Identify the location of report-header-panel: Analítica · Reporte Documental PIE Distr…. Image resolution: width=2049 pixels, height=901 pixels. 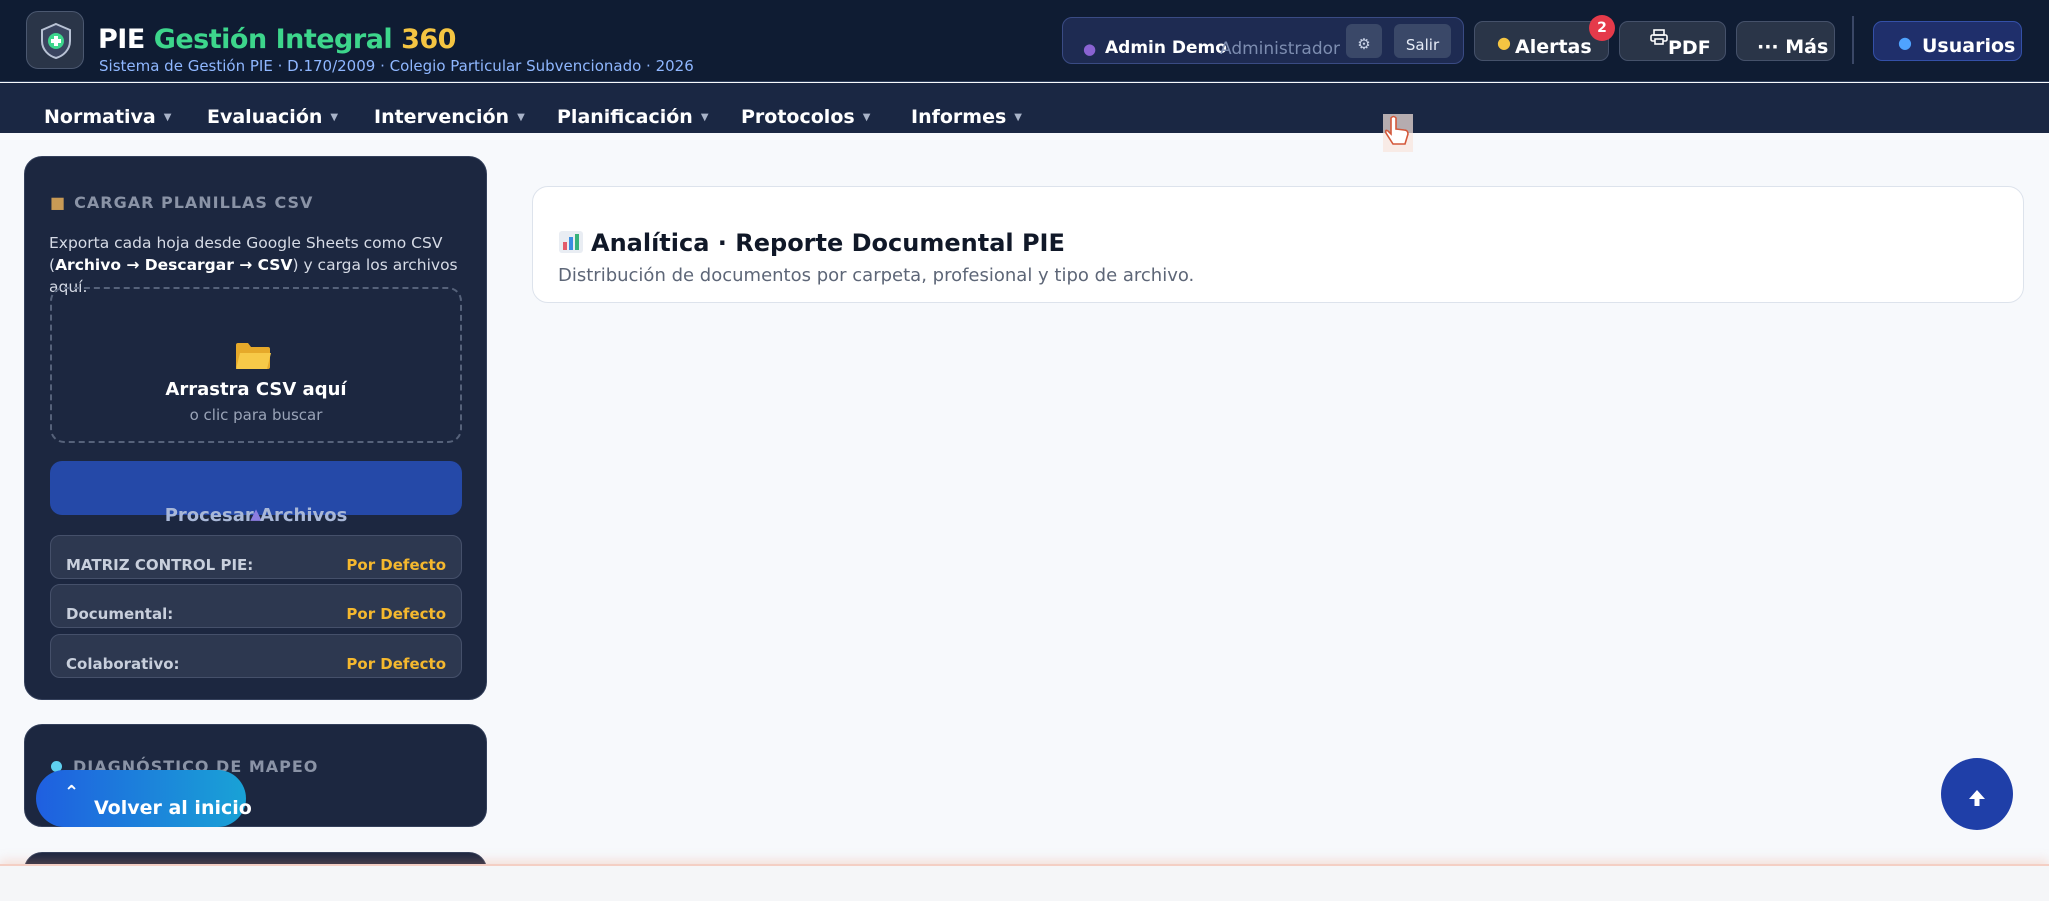
(1278, 244).